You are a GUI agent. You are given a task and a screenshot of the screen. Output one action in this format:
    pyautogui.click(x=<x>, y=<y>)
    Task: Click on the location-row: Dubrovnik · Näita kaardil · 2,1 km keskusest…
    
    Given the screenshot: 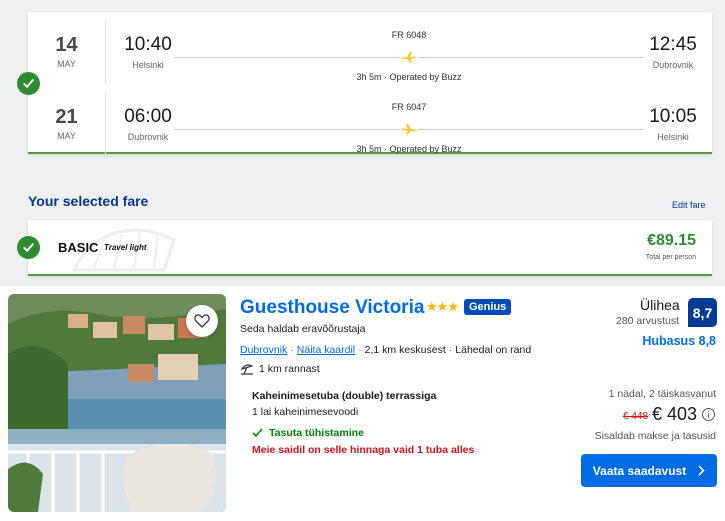 What is the action you would take?
    pyautogui.click(x=386, y=350)
    